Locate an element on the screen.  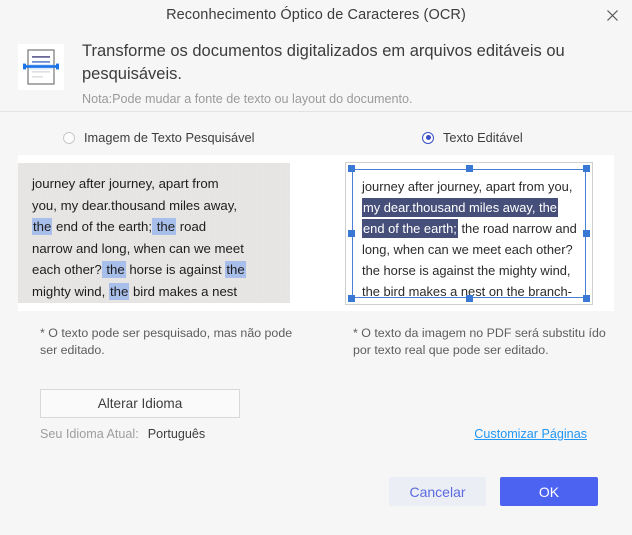
preview-text-run: long, when can we meet each other? is located at coordinates (467, 249).